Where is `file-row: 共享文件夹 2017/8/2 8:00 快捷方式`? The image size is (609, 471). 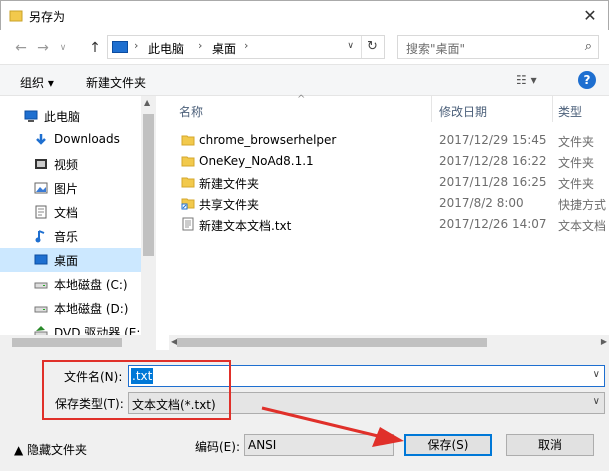
file-row: 共享文件夹 2017/8/2 8:00 快捷方式 is located at coordinates (389, 203).